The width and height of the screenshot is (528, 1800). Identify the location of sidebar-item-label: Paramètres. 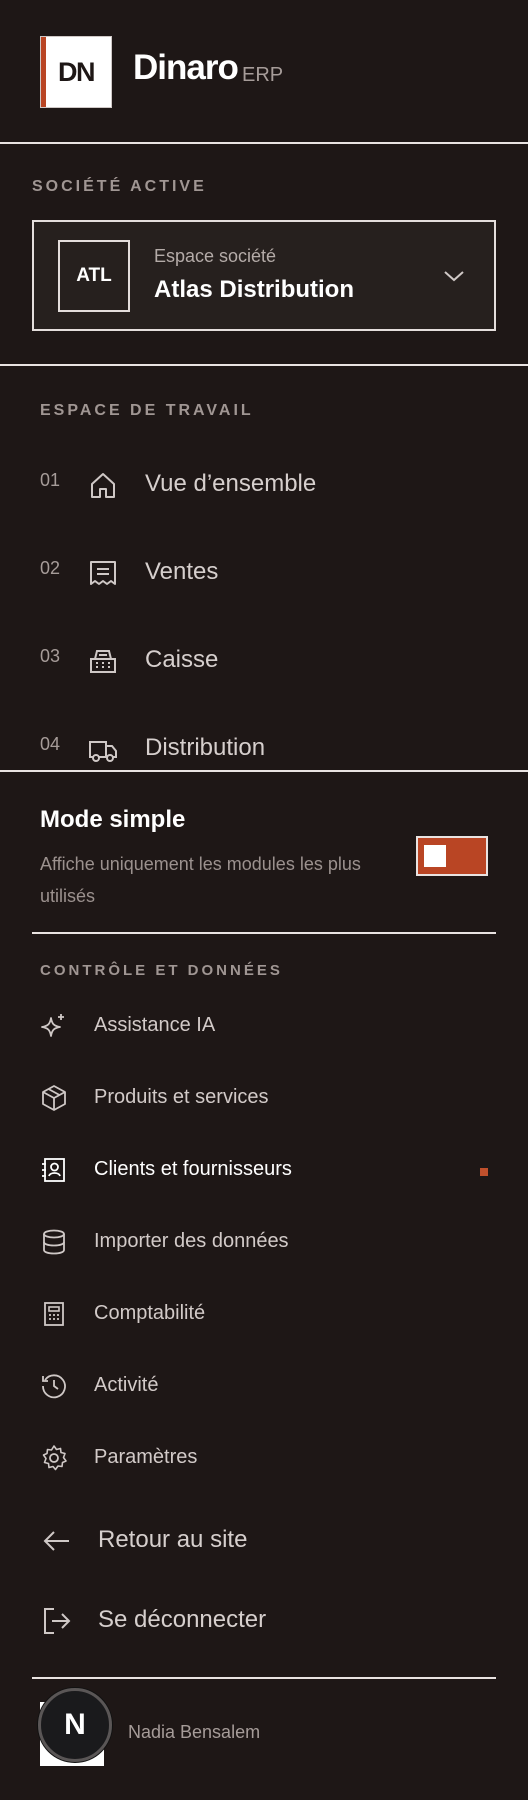
(146, 1457).